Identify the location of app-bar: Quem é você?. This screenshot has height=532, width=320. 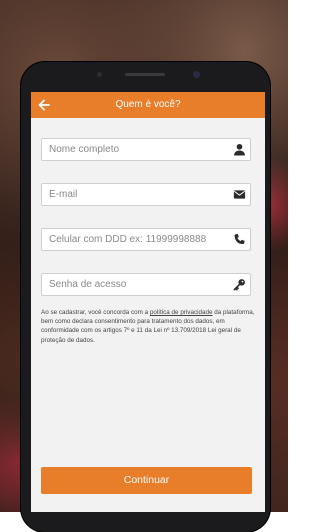
(148, 105).